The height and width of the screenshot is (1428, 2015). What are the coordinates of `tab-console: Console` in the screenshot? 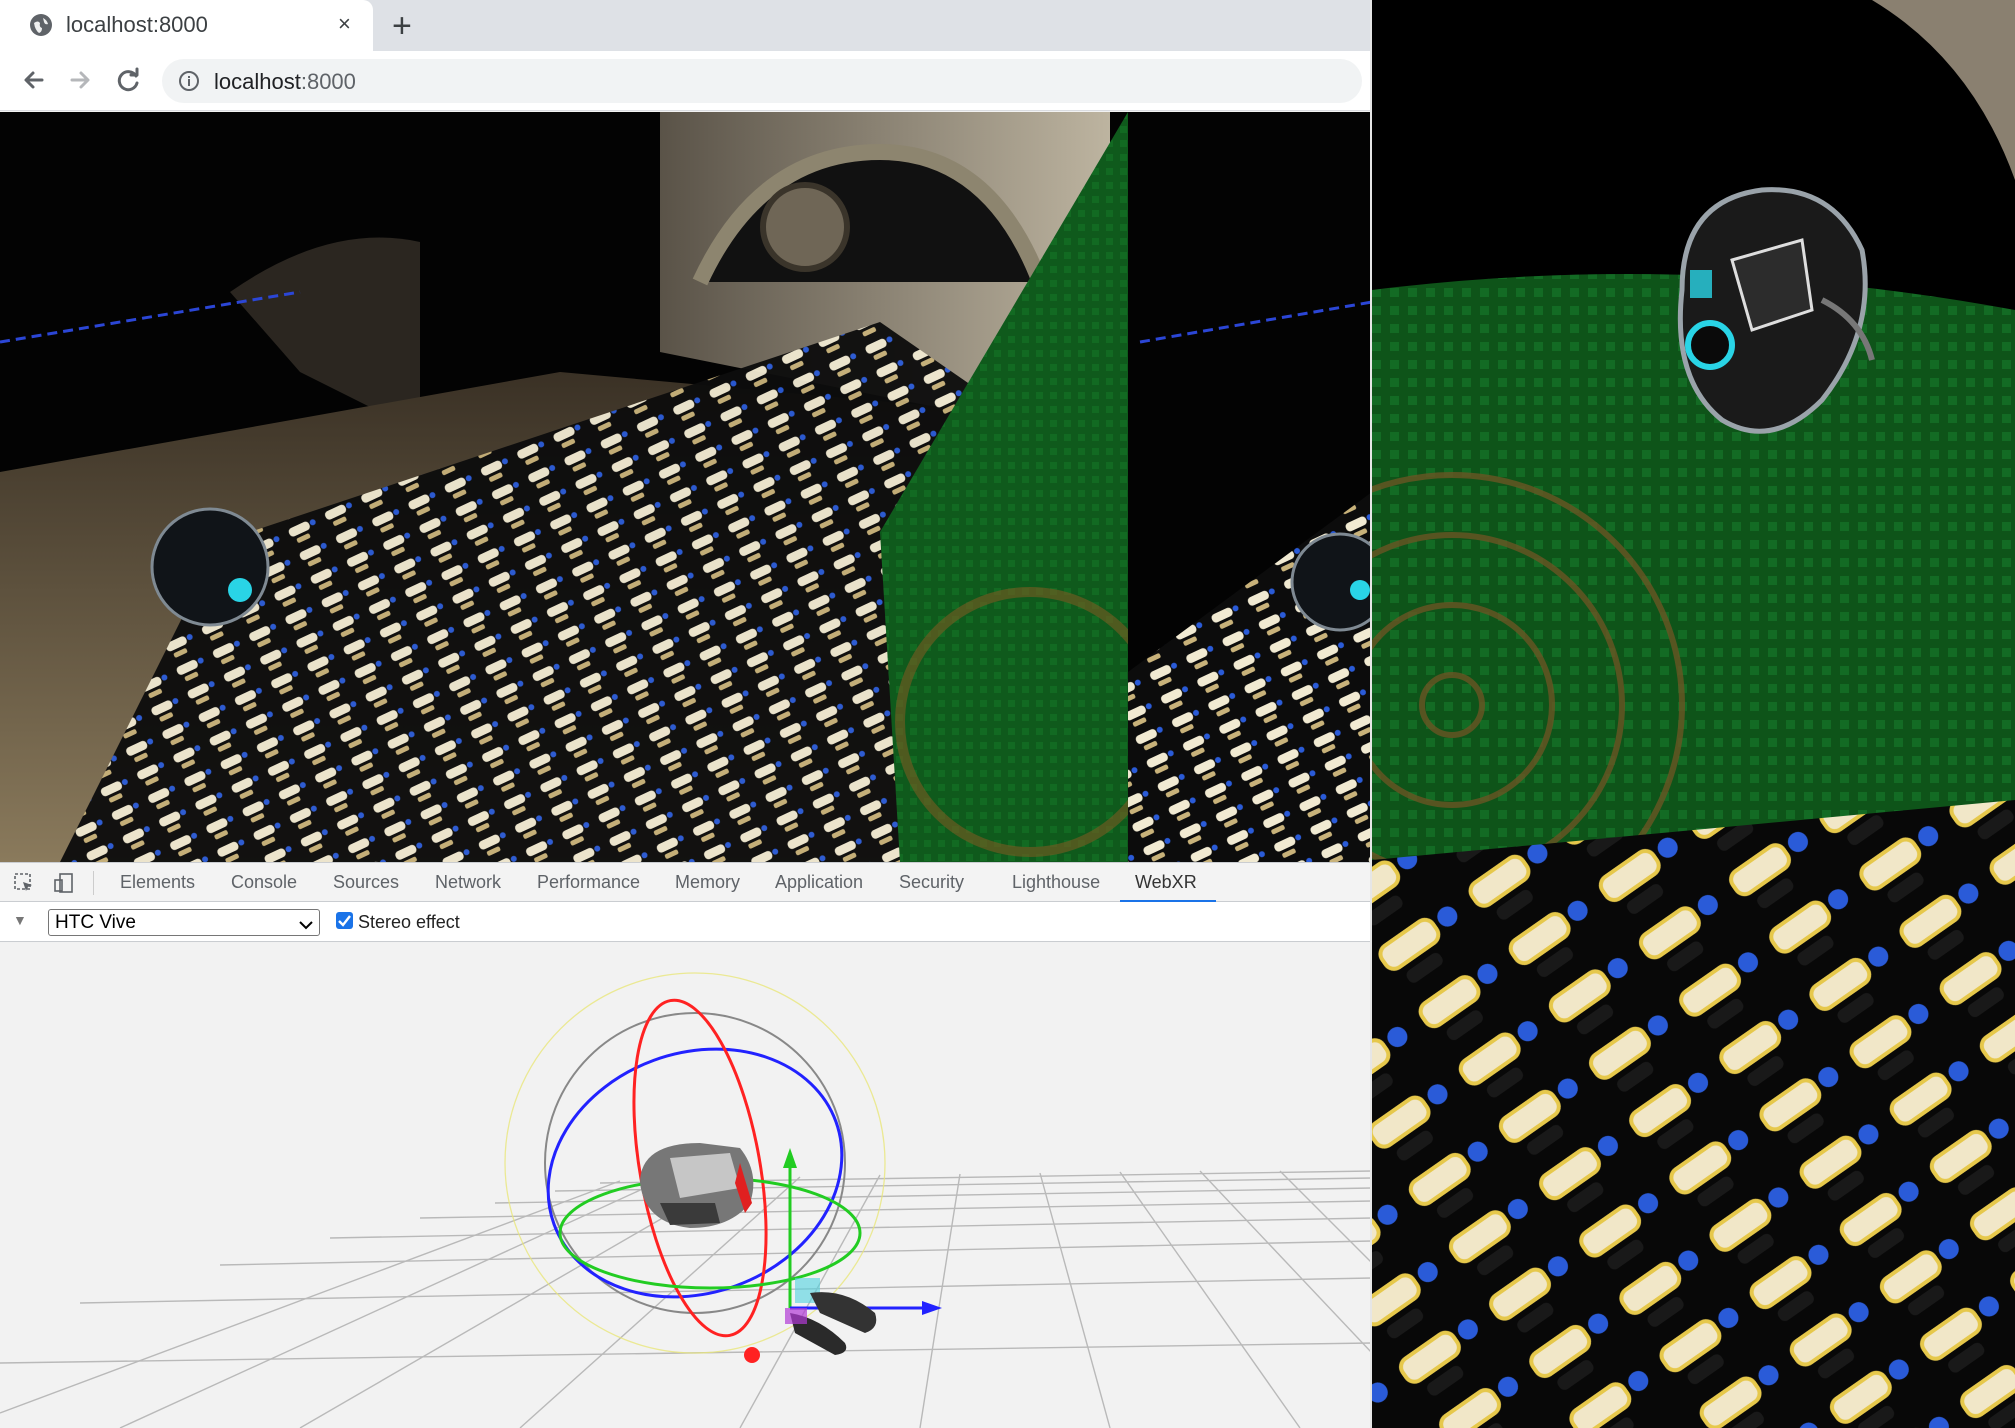 It's located at (264, 882).